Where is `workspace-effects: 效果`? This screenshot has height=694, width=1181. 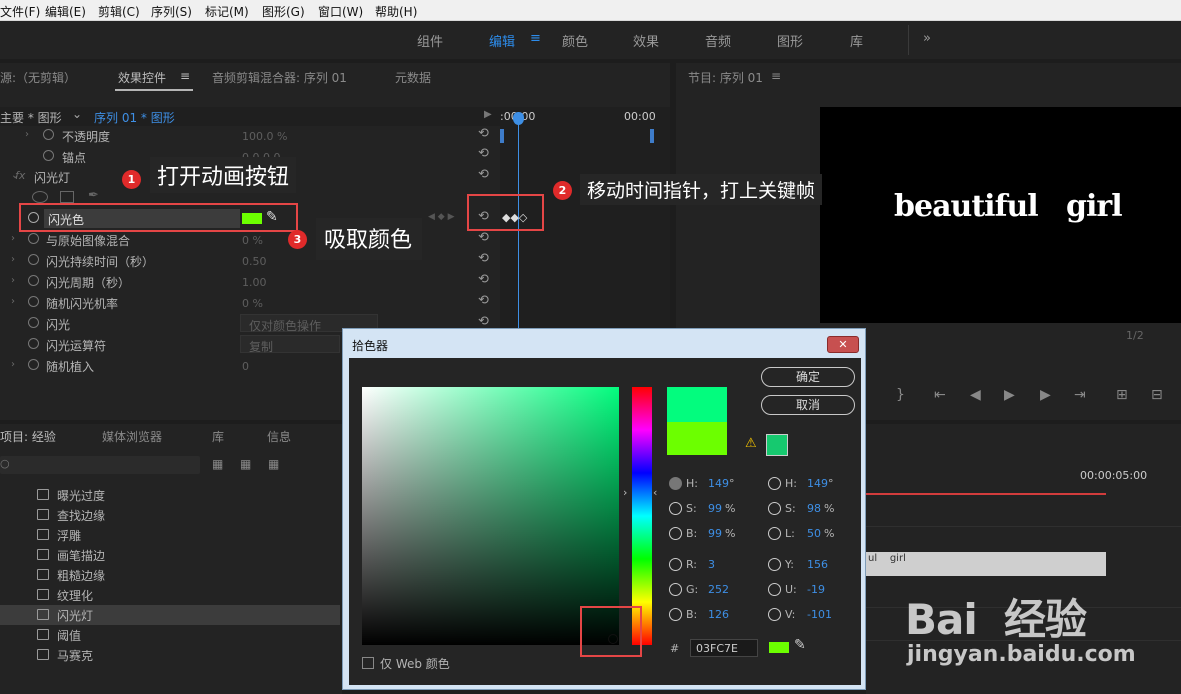
workspace-effects: 效果 is located at coordinates (646, 40).